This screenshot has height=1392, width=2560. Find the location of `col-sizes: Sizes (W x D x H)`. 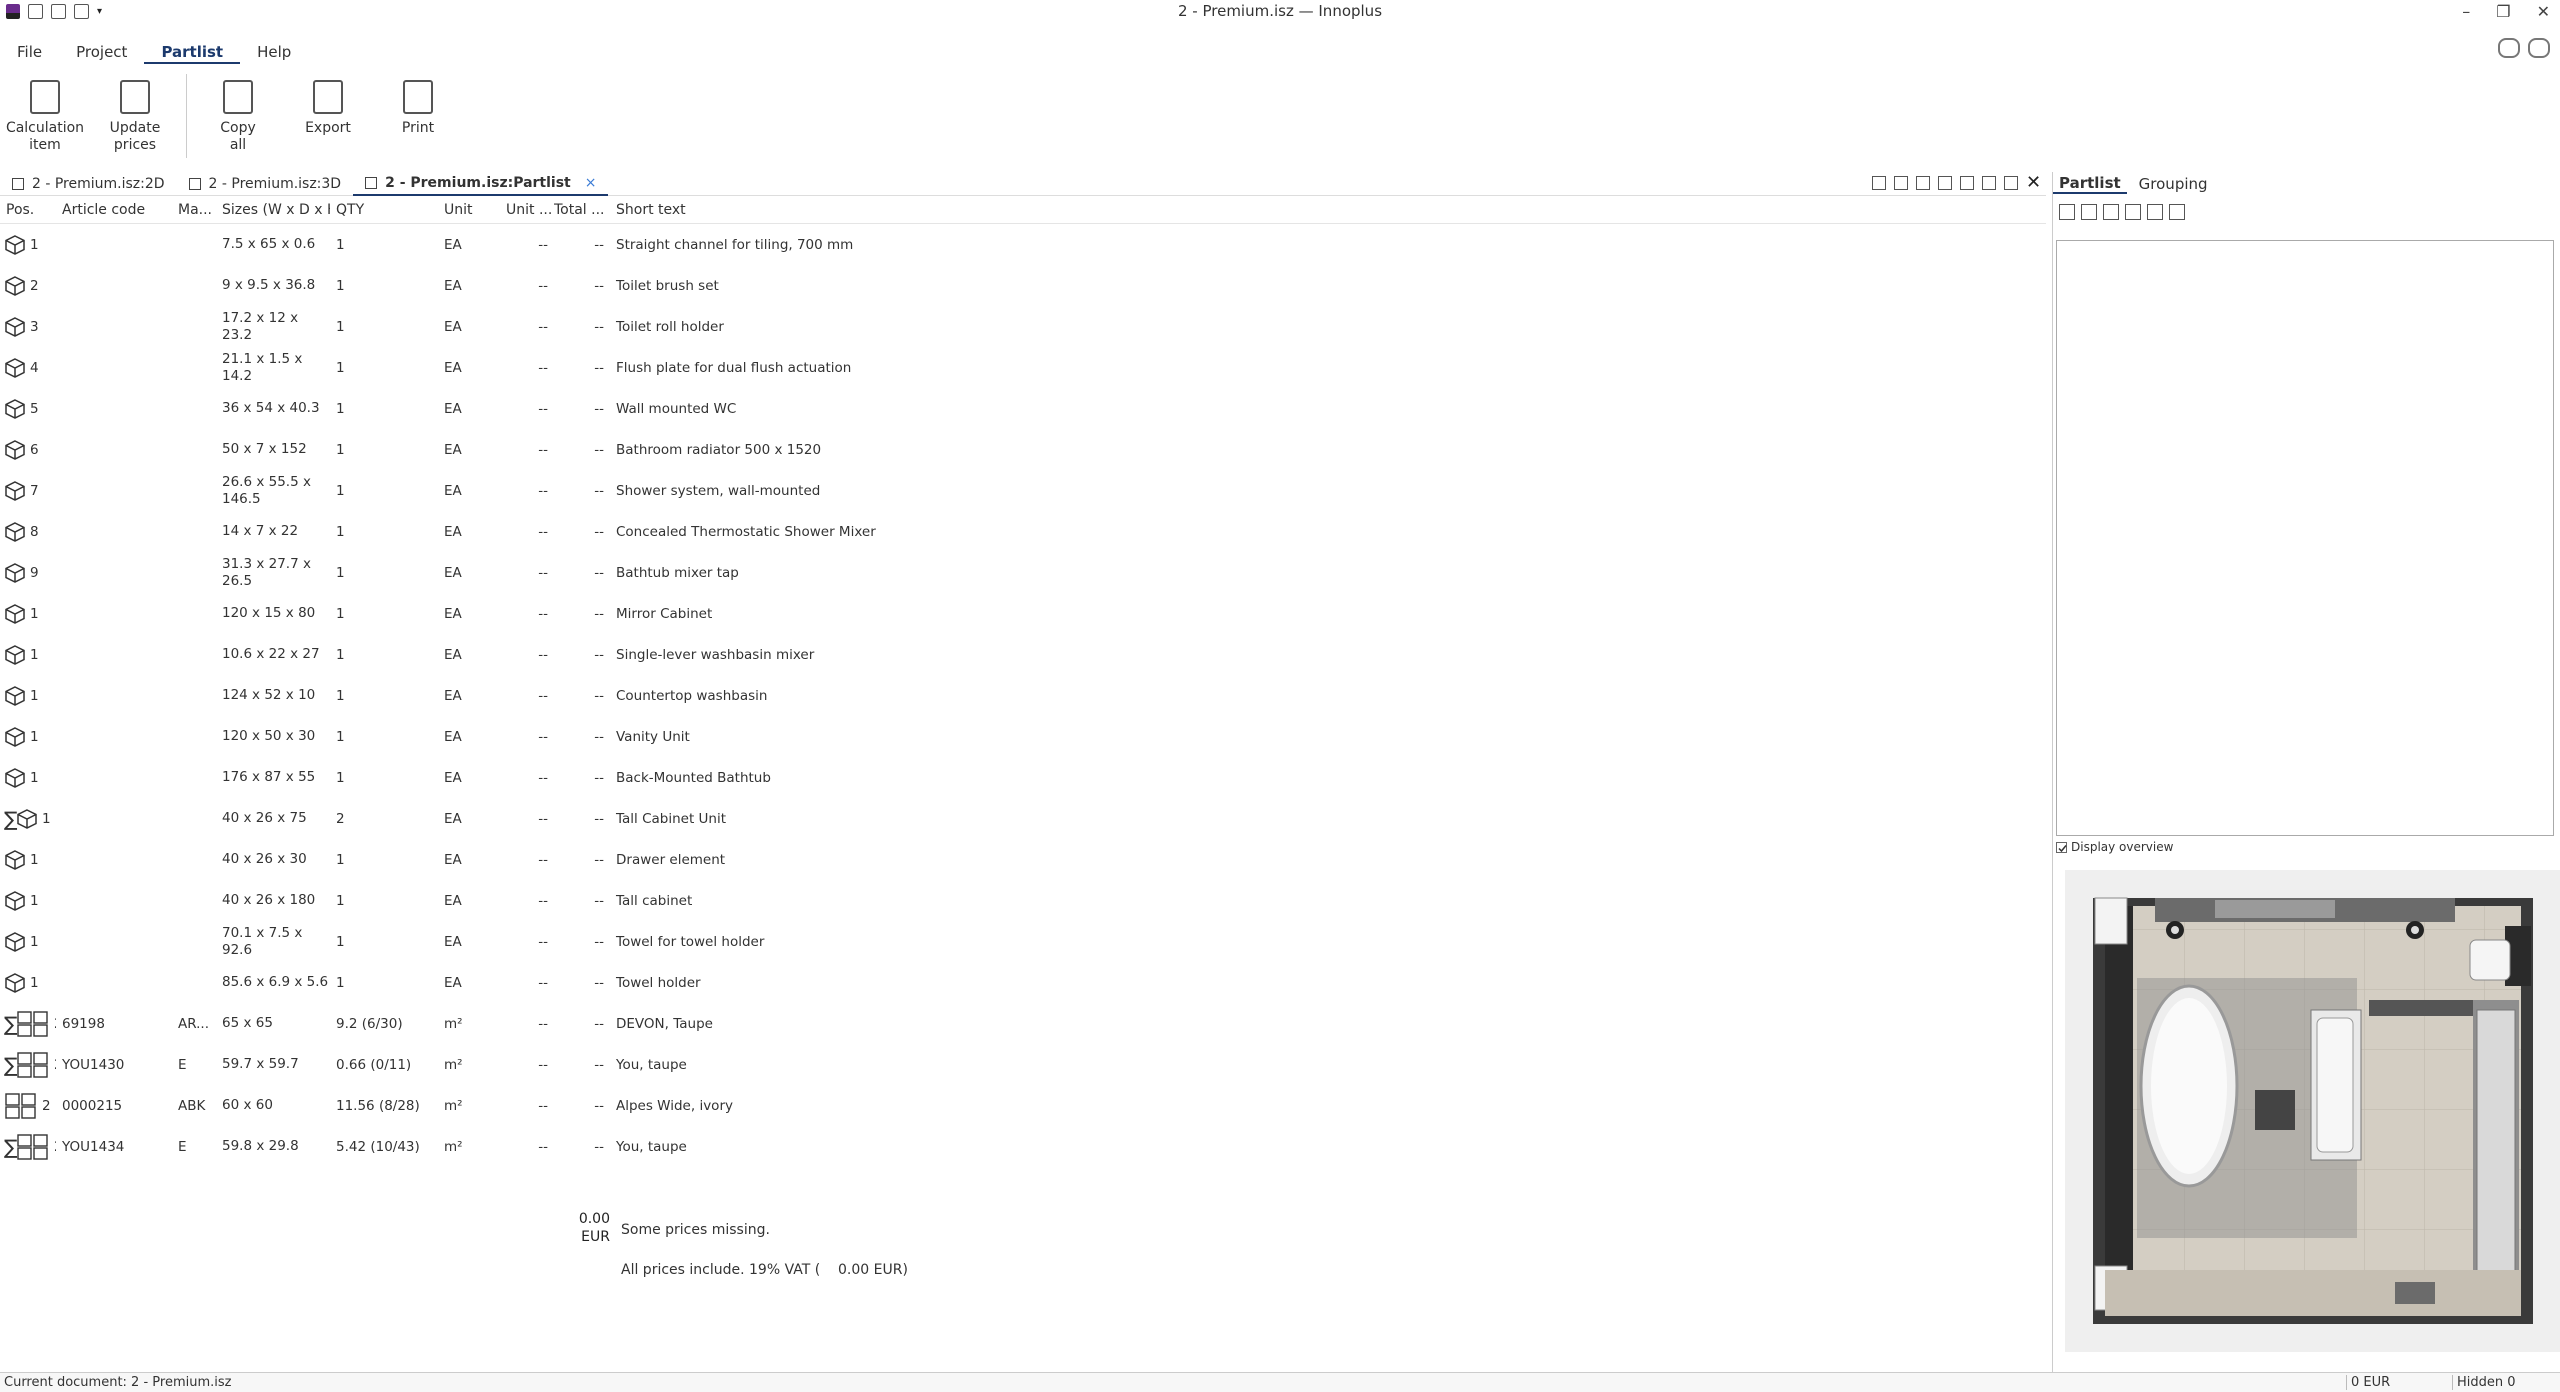

col-sizes: Sizes (W x D x H) is located at coordinates (273, 212).